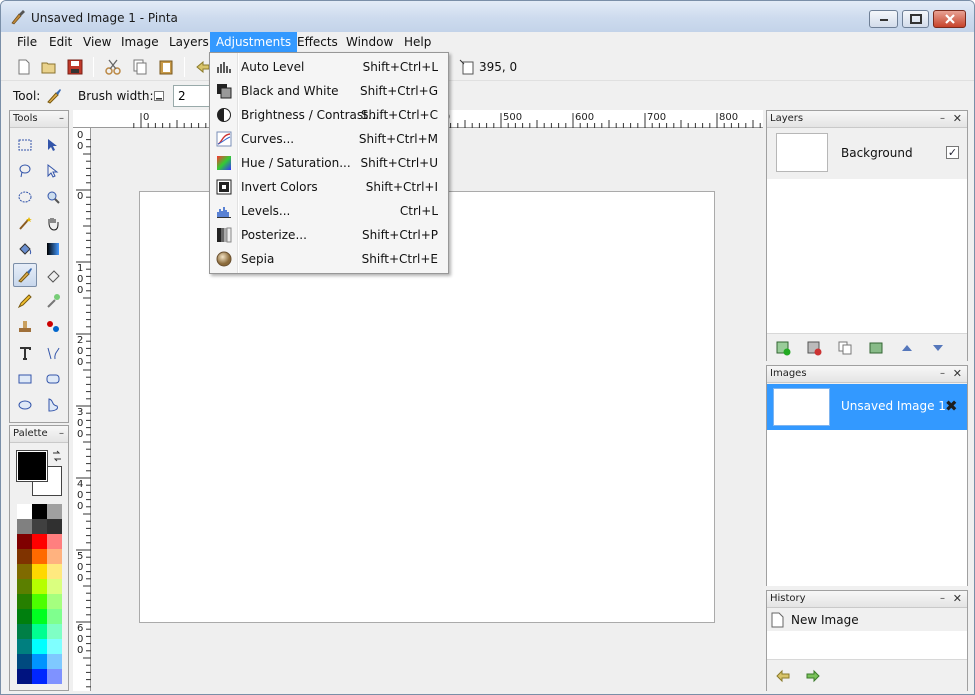 The height and width of the screenshot is (695, 975). Describe the element at coordinates (487, 16) in the screenshot. I see `title-bar: Unsaved Image 1 - Pinta` at that location.